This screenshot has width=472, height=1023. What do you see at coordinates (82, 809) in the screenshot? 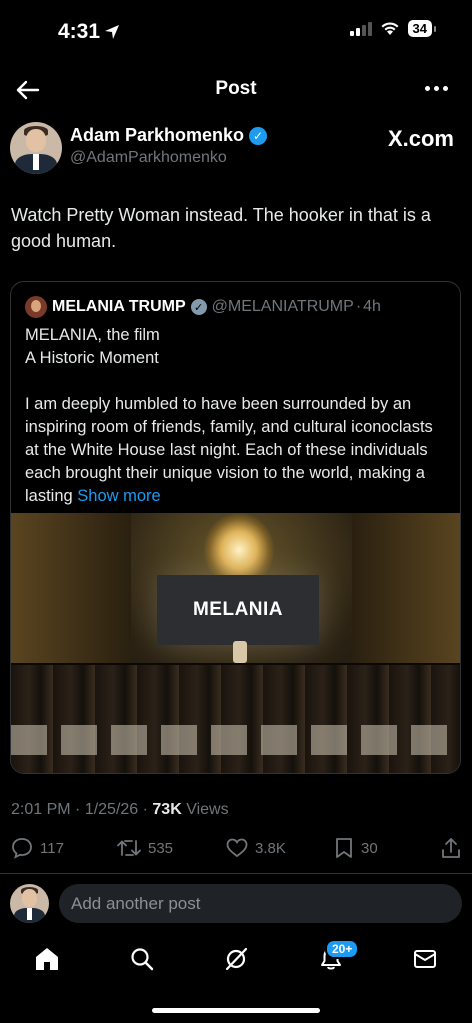
I see `post-timestamp: 2:01 PM · 1/25/26 ·` at bounding box center [82, 809].